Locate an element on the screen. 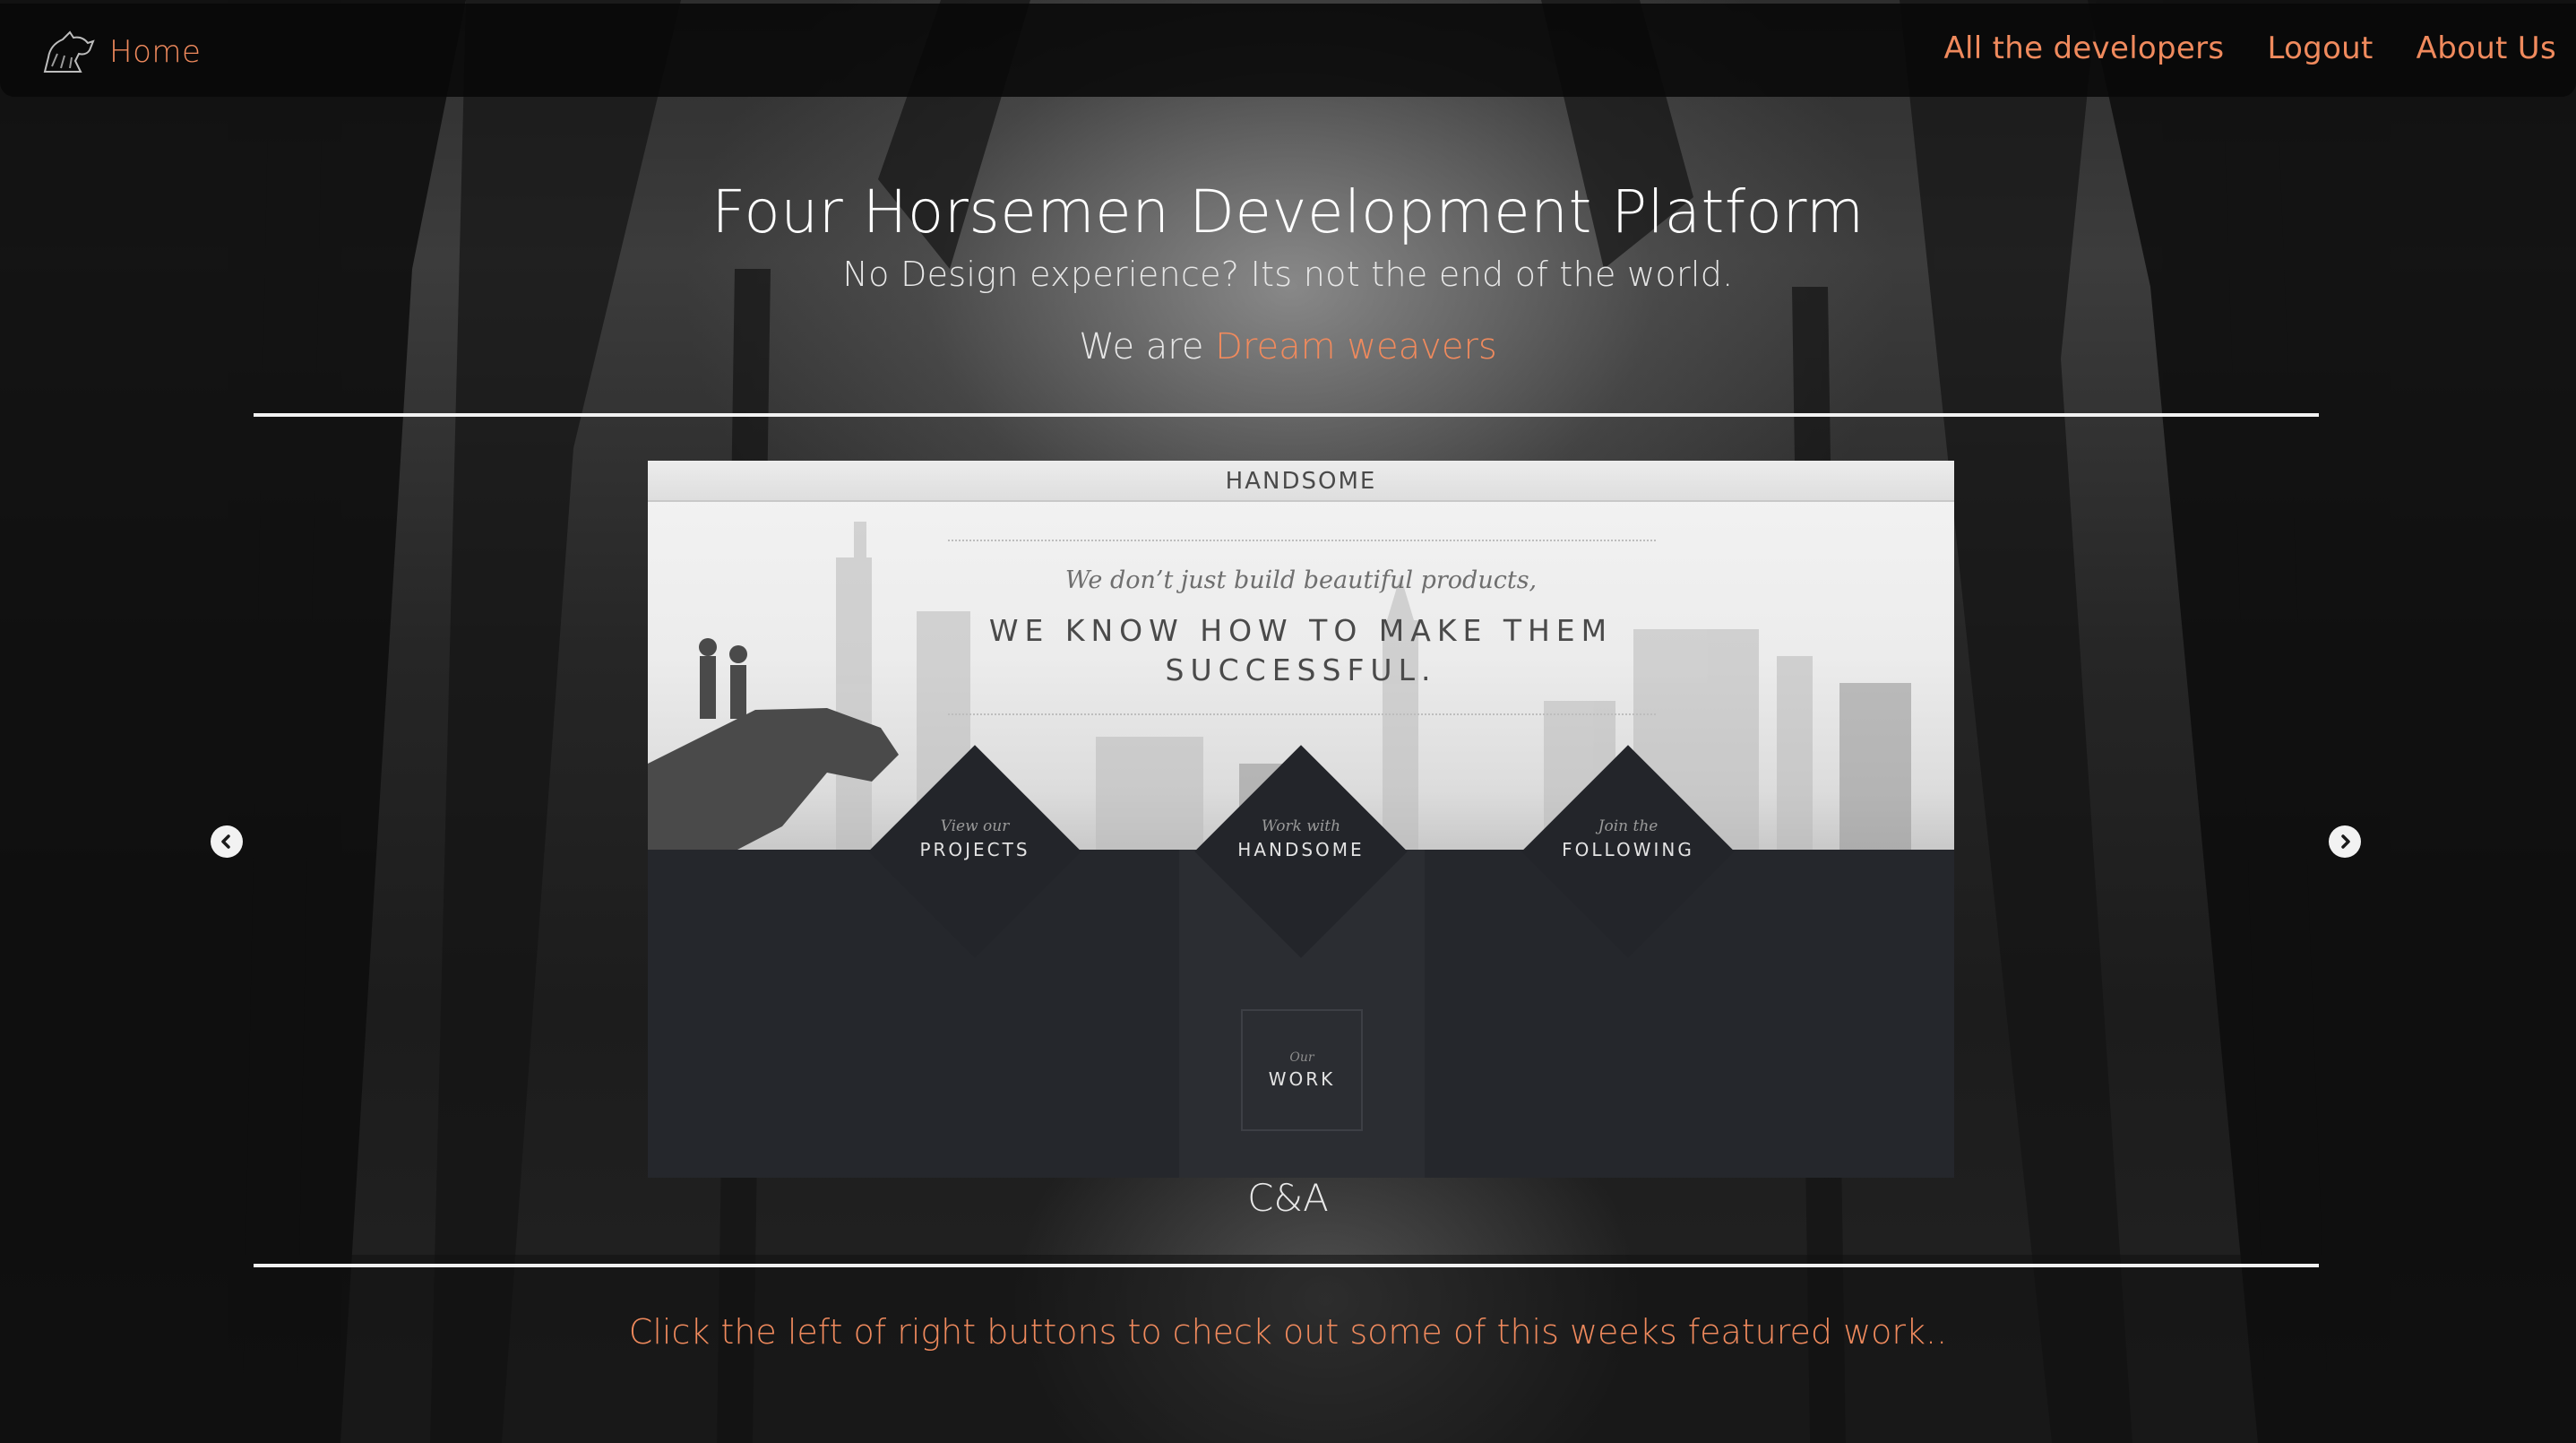  work-big-text: WORK is located at coordinates (1302, 1079).